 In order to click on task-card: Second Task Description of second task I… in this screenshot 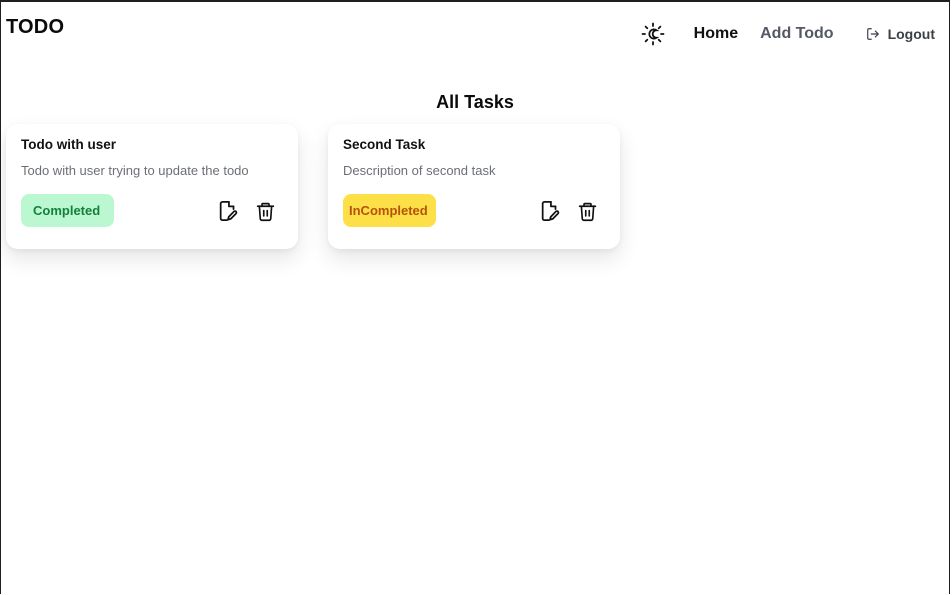, I will do `click(474, 186)`.